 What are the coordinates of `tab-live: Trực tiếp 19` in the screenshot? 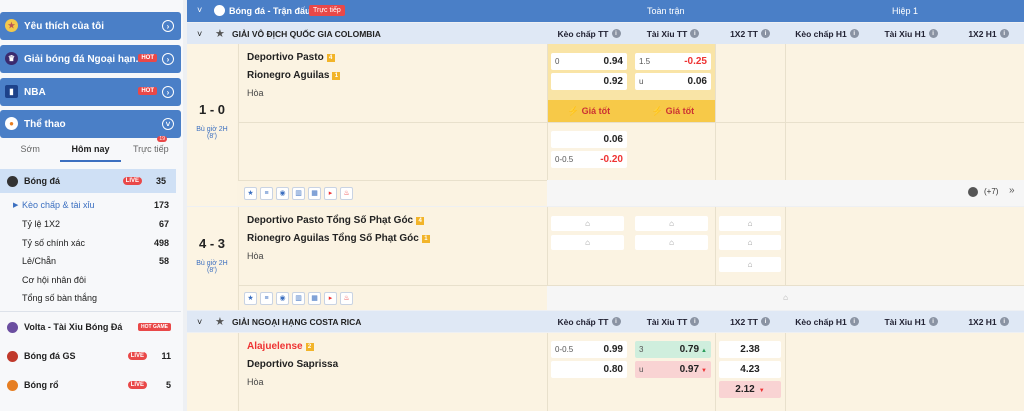 It's located at (151, 149).